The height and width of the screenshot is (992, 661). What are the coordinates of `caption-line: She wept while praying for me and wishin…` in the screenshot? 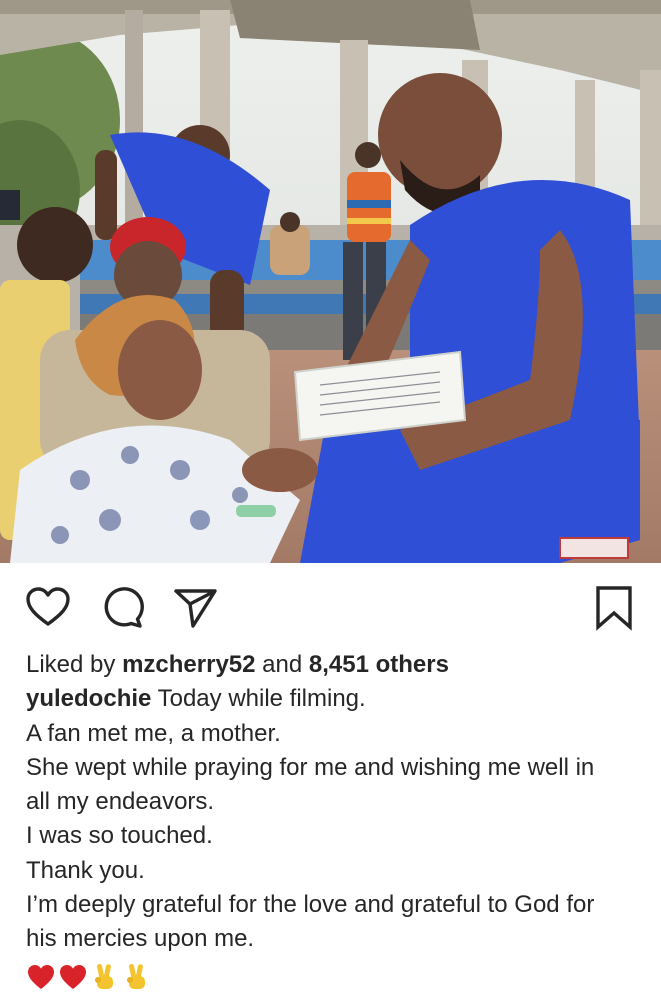 It's located at (310, 767).